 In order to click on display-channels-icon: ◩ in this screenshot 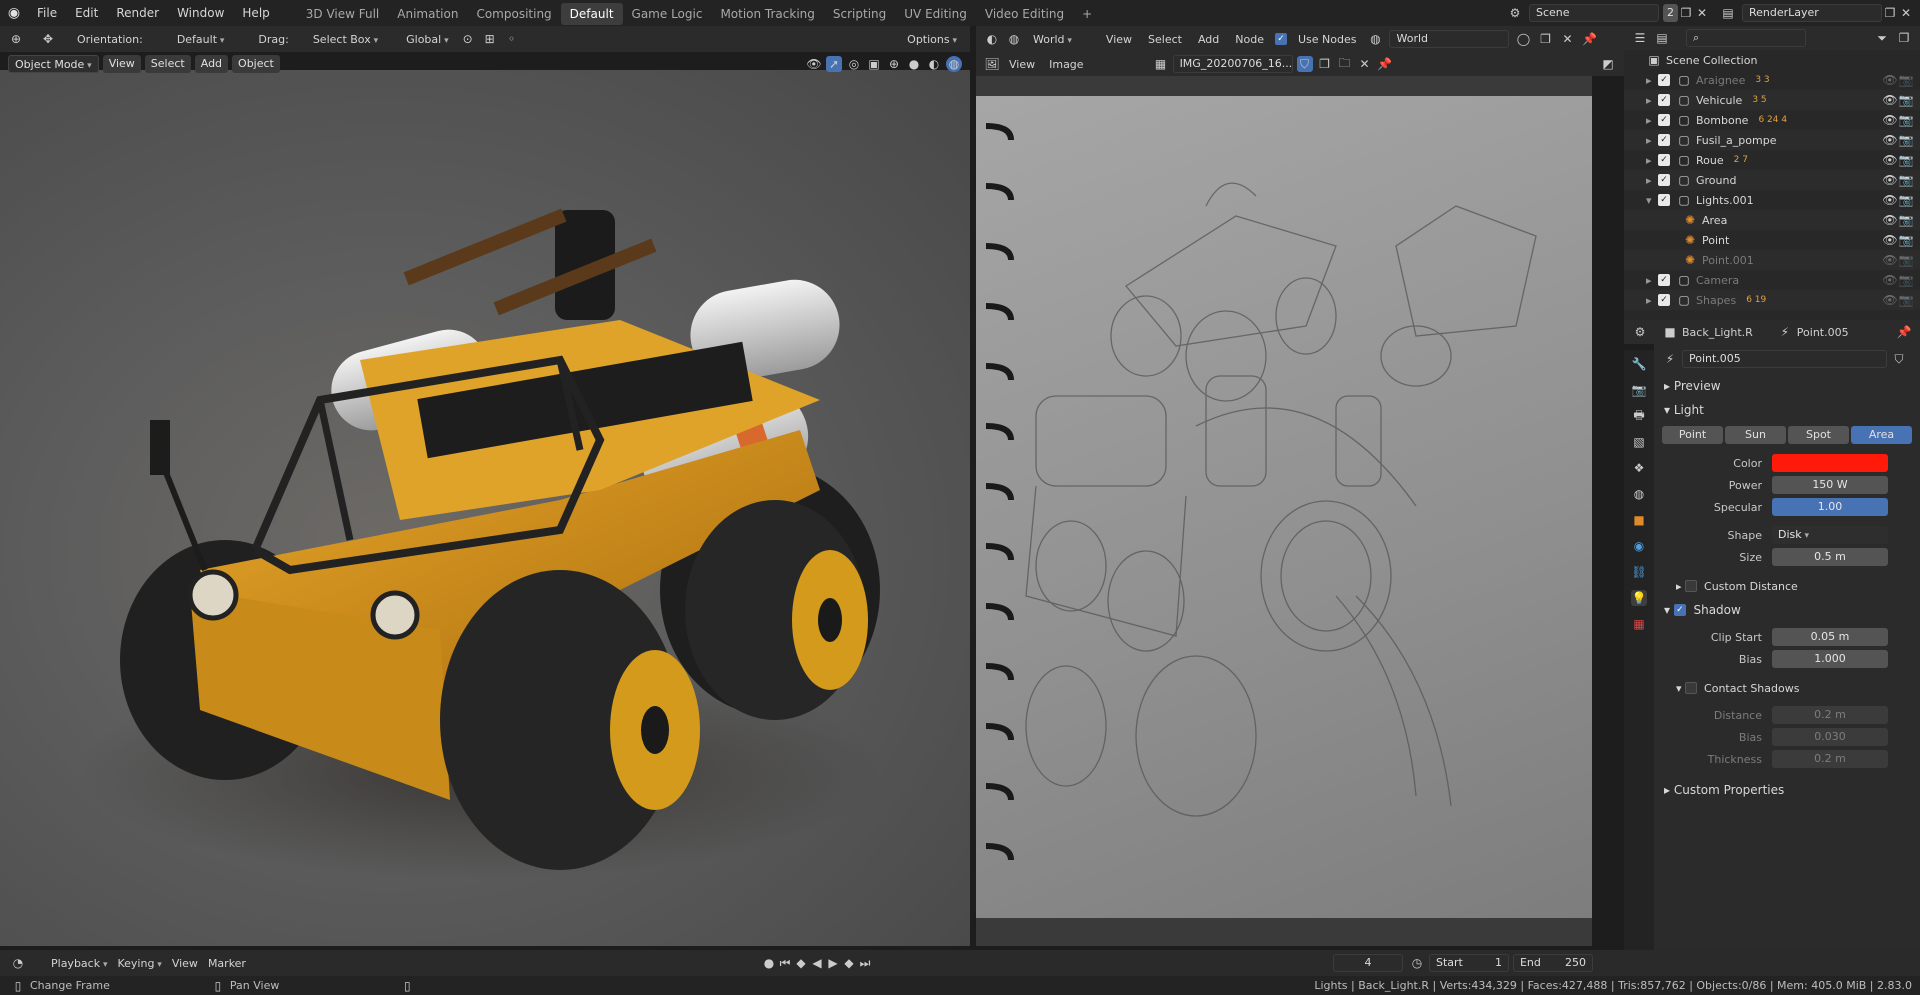, I will do `click(1608, 64)`.